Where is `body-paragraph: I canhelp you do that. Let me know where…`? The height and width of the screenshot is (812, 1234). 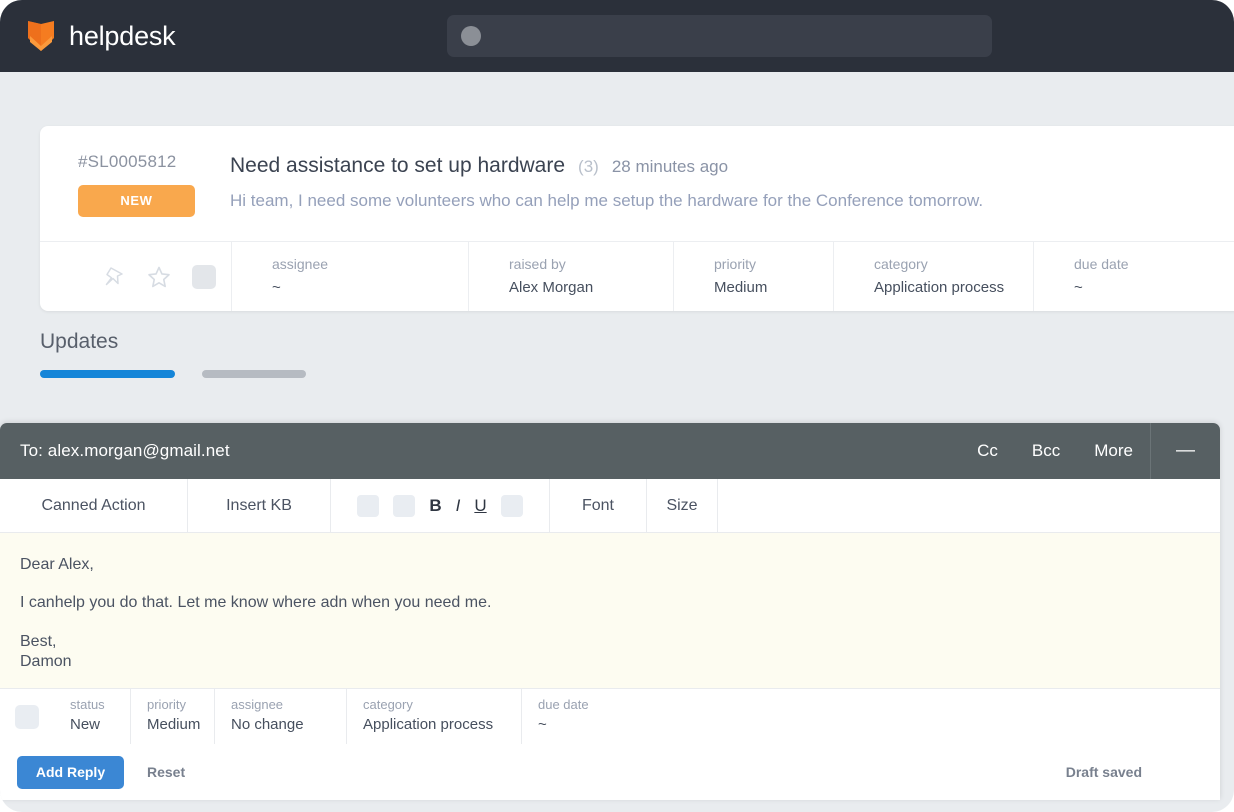 body-paragraph: I canhelp you do that. Let me know where… is located at coordinates (256, 603).